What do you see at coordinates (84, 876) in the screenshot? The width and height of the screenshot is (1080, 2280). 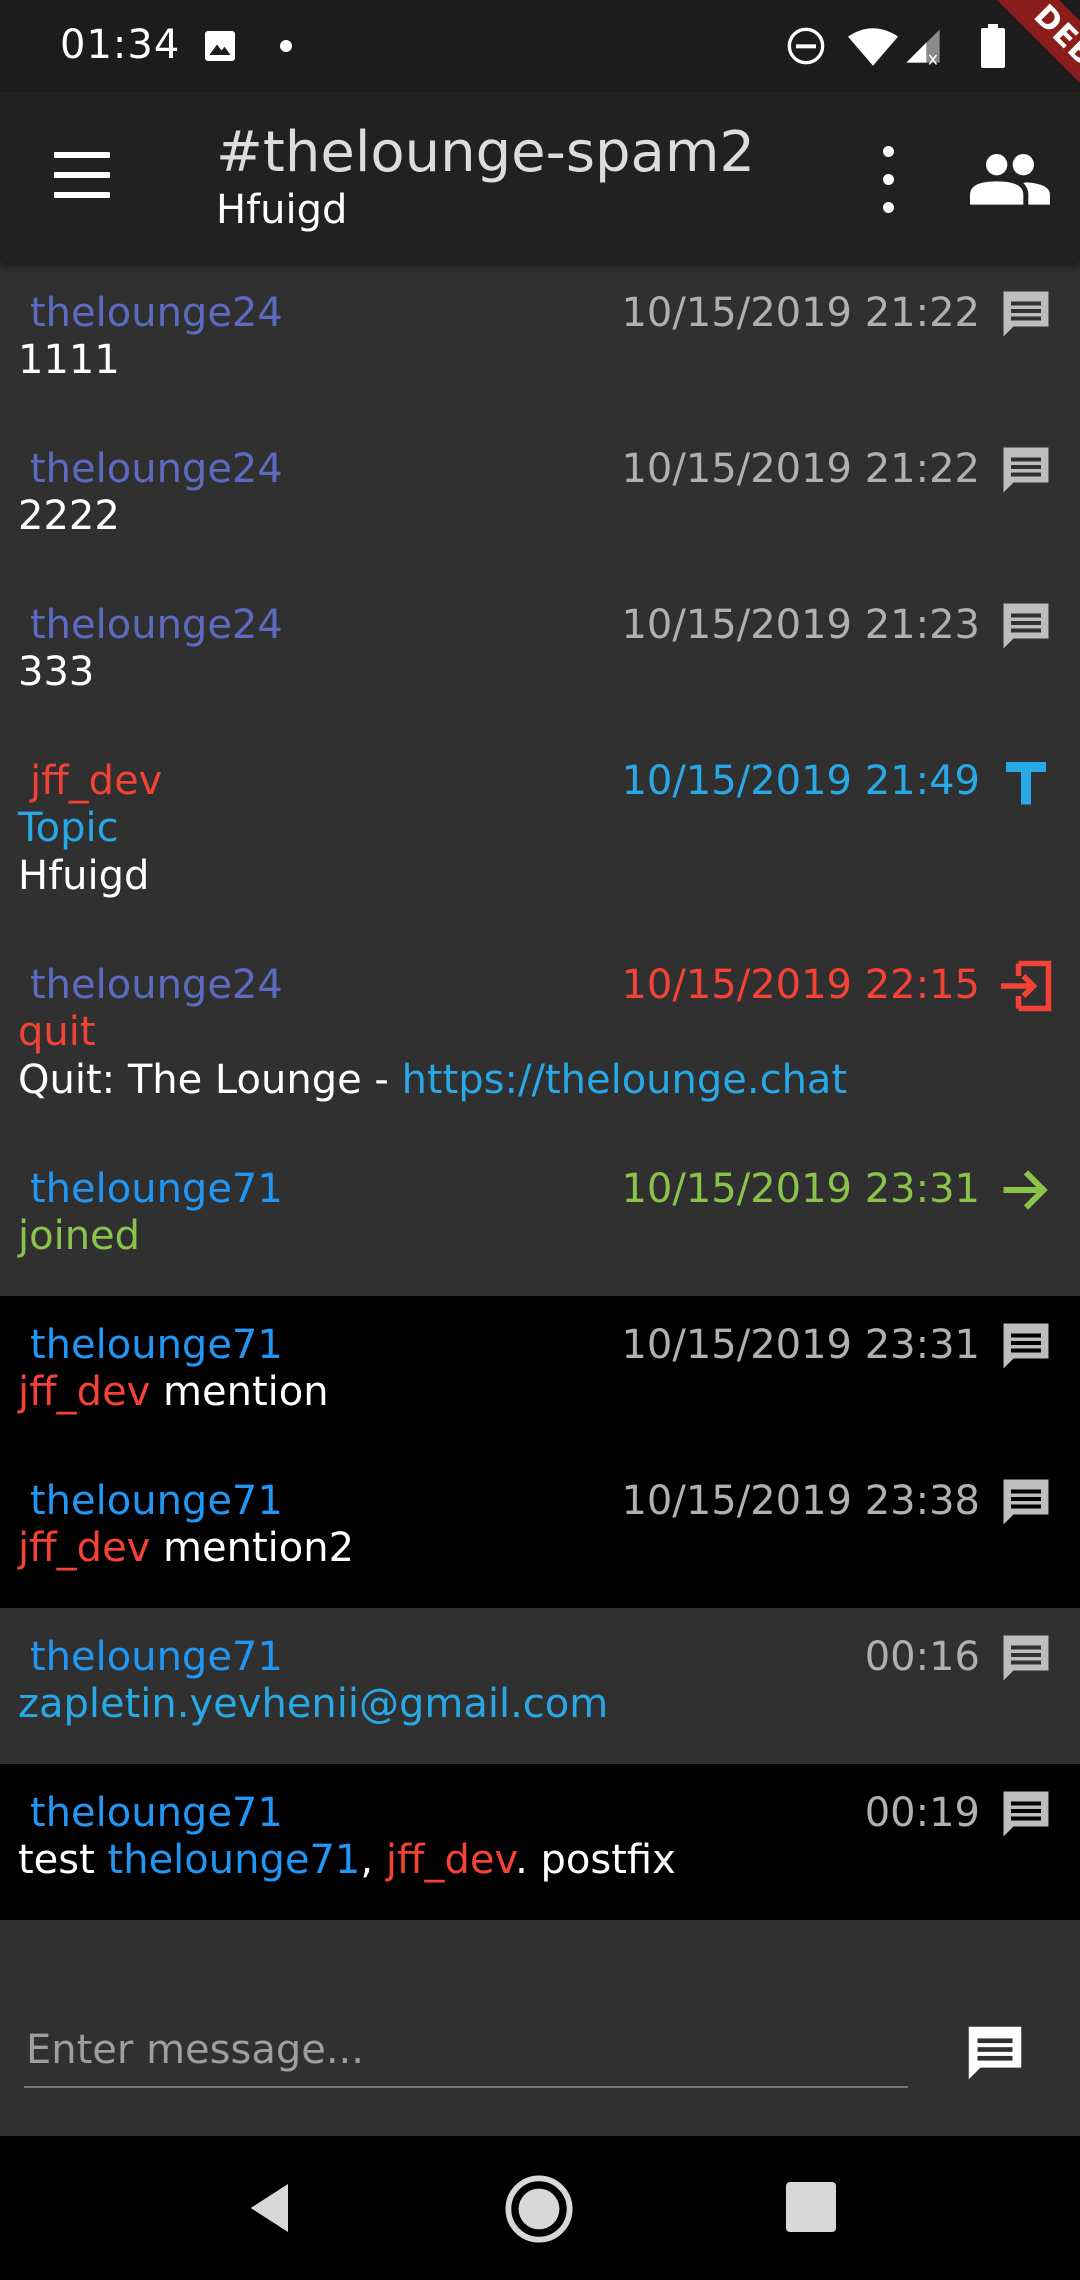 I see `message-text: Hfuigd` at bounding box center [84, 876].